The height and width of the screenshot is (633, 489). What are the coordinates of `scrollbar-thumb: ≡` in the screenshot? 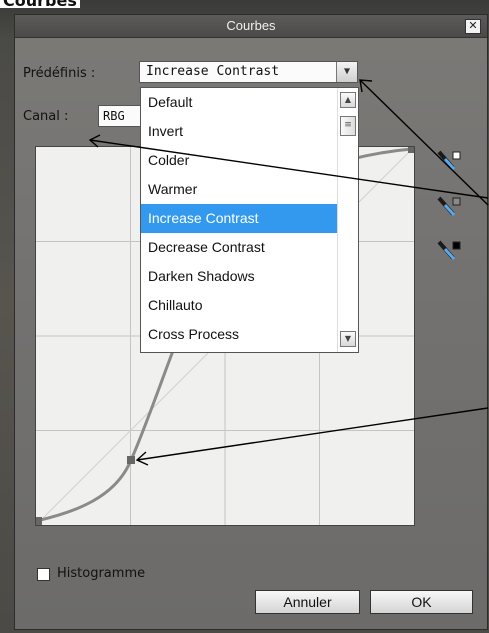 It's located at (348, 126).